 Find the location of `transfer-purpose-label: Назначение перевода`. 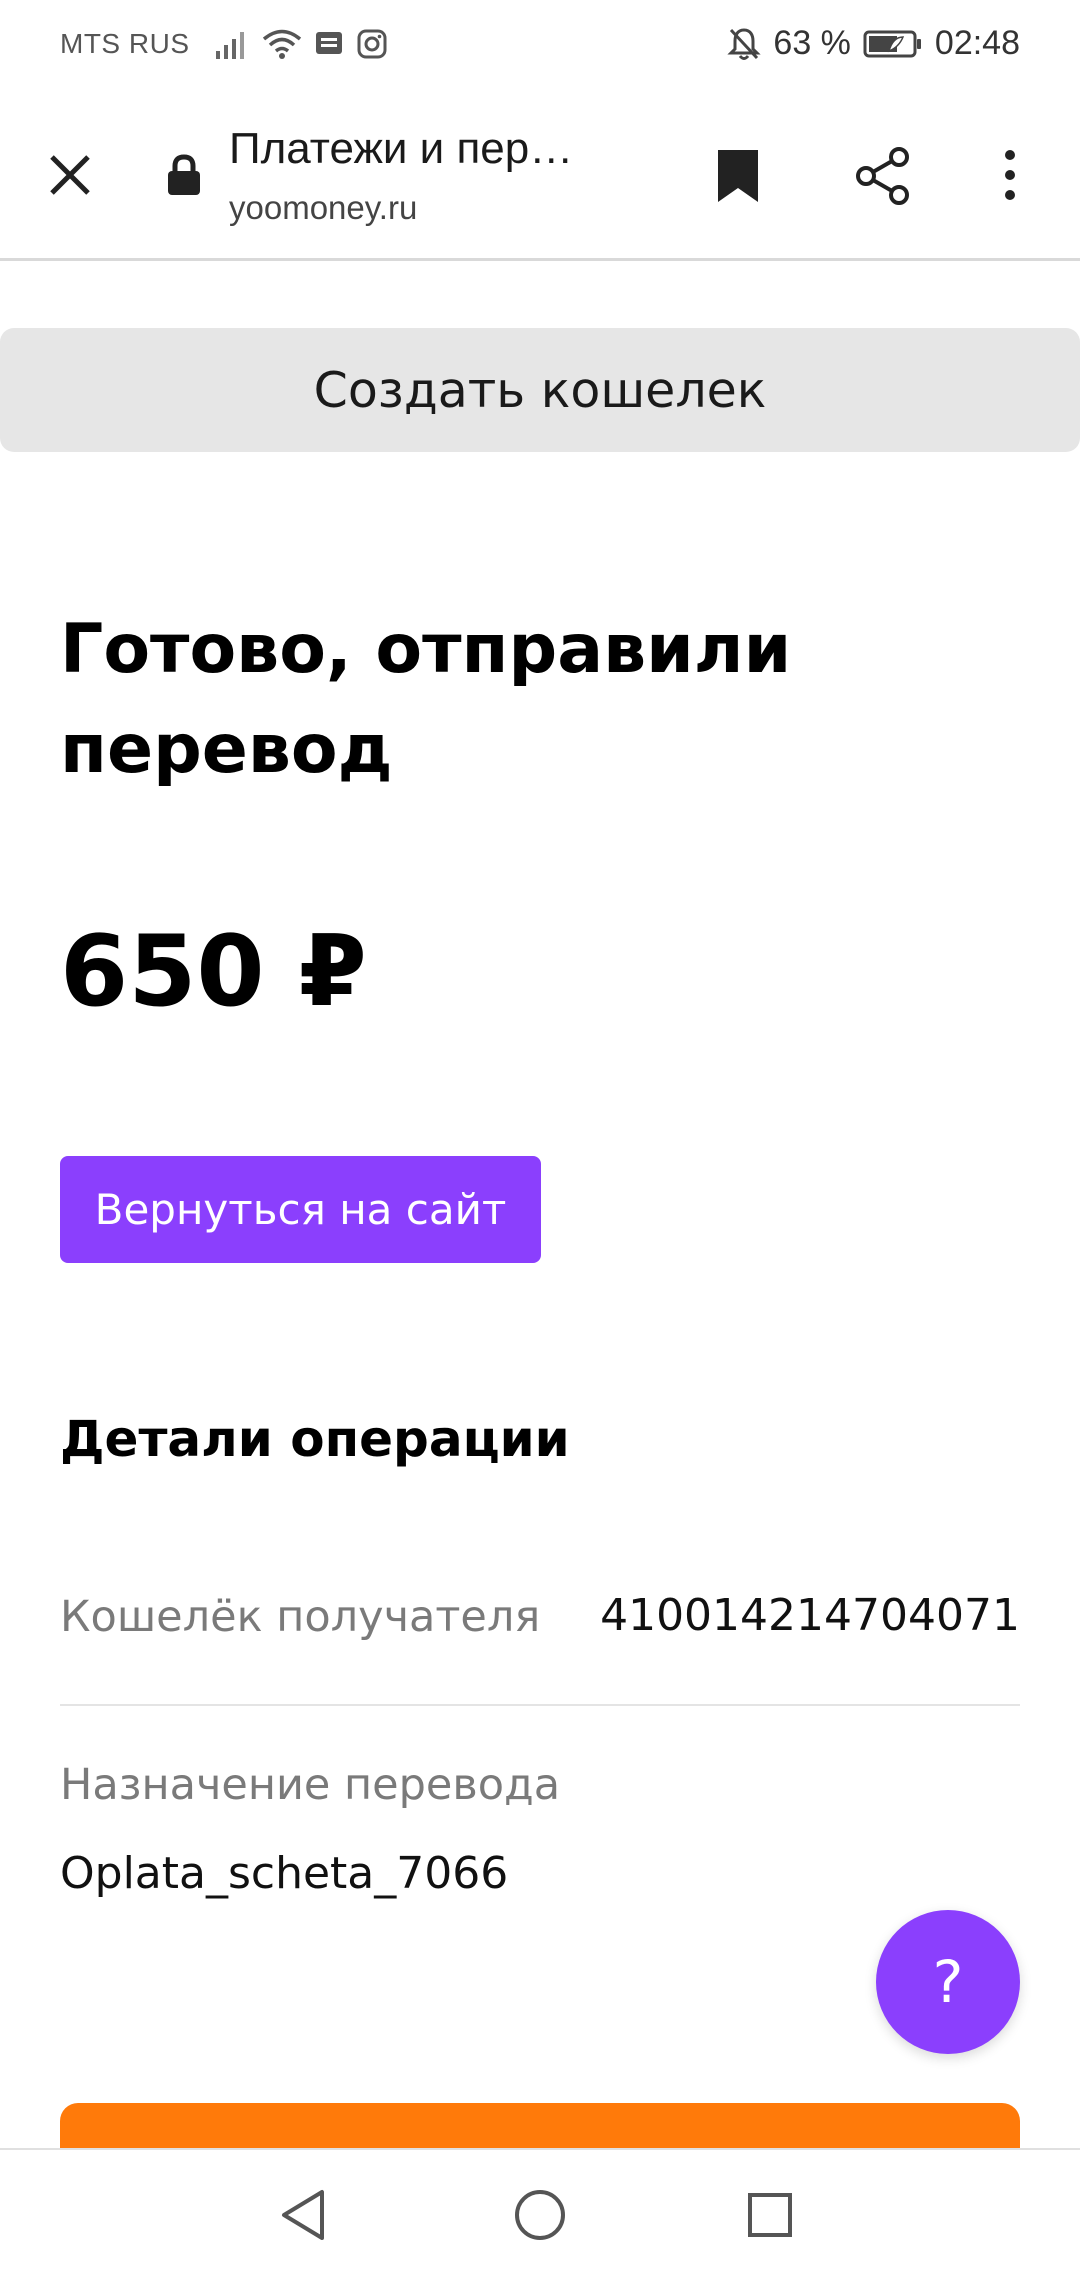

transfer-purpose-label: Назначение перевода is located at coordinates (310, 1785).